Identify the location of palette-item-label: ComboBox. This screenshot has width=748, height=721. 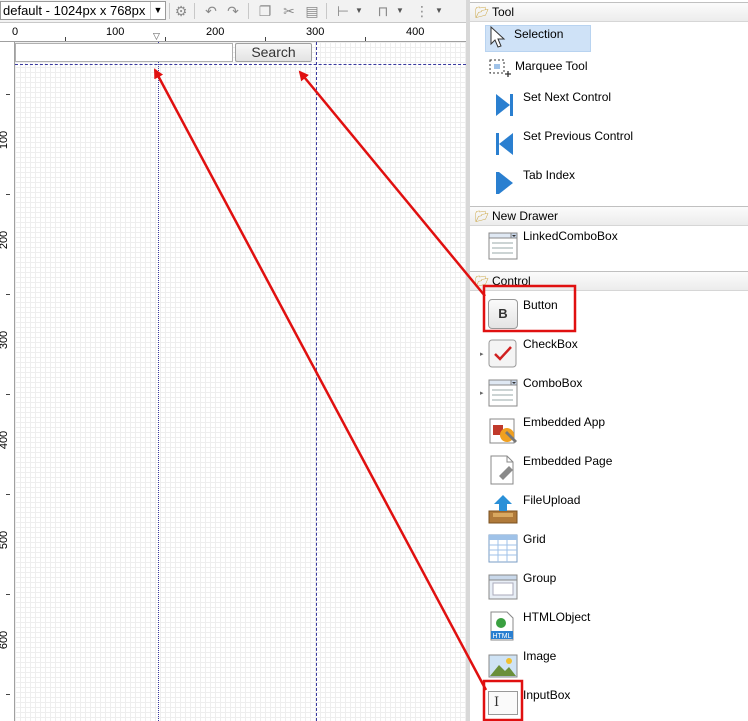
(553, 383).